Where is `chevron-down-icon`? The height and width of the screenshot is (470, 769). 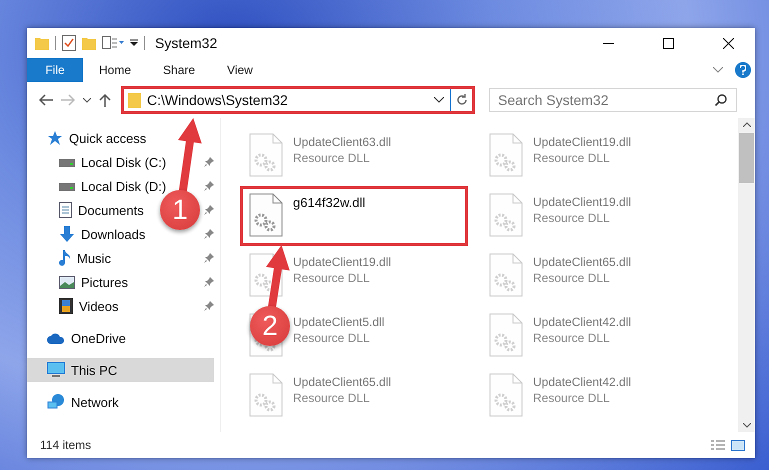 chevron-down-icon is located at coordinates (439, 100).